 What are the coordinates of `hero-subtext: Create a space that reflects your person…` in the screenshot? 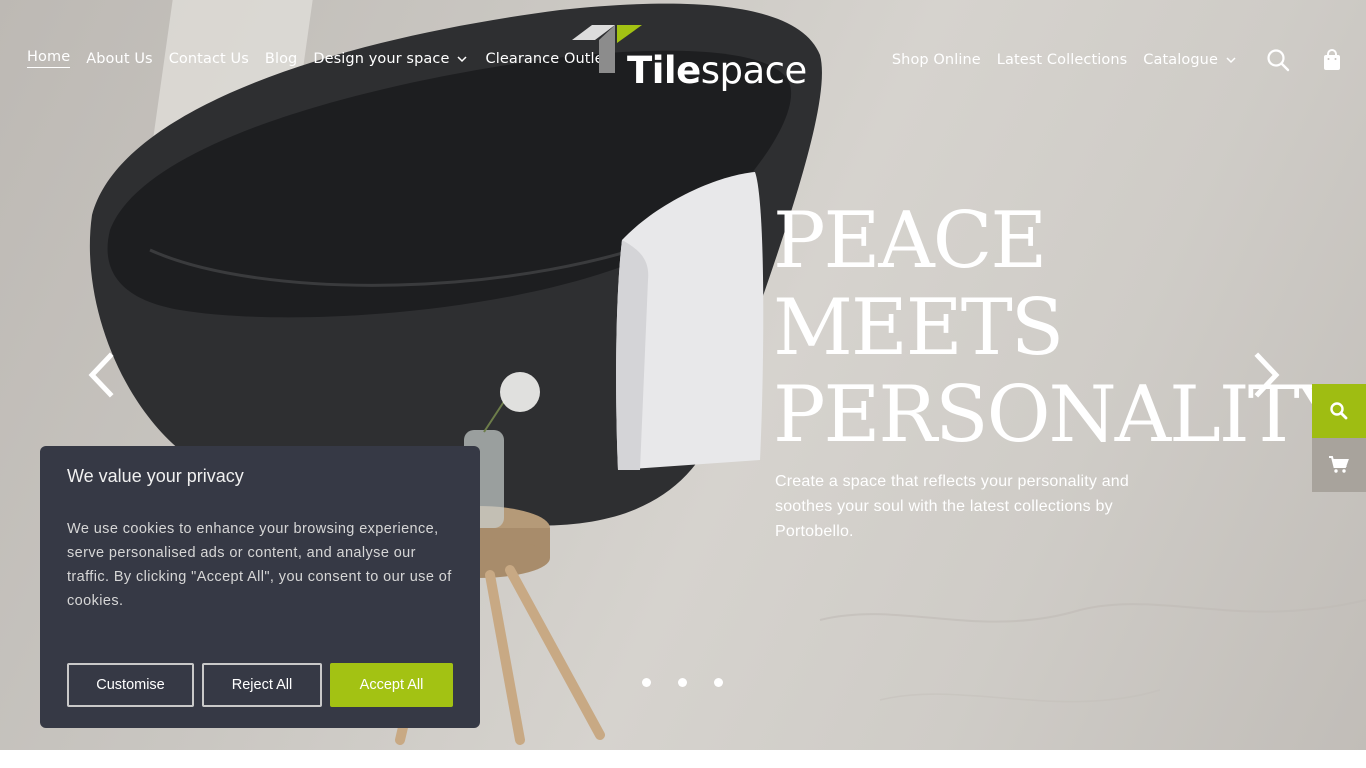 It's located at (952, 506).